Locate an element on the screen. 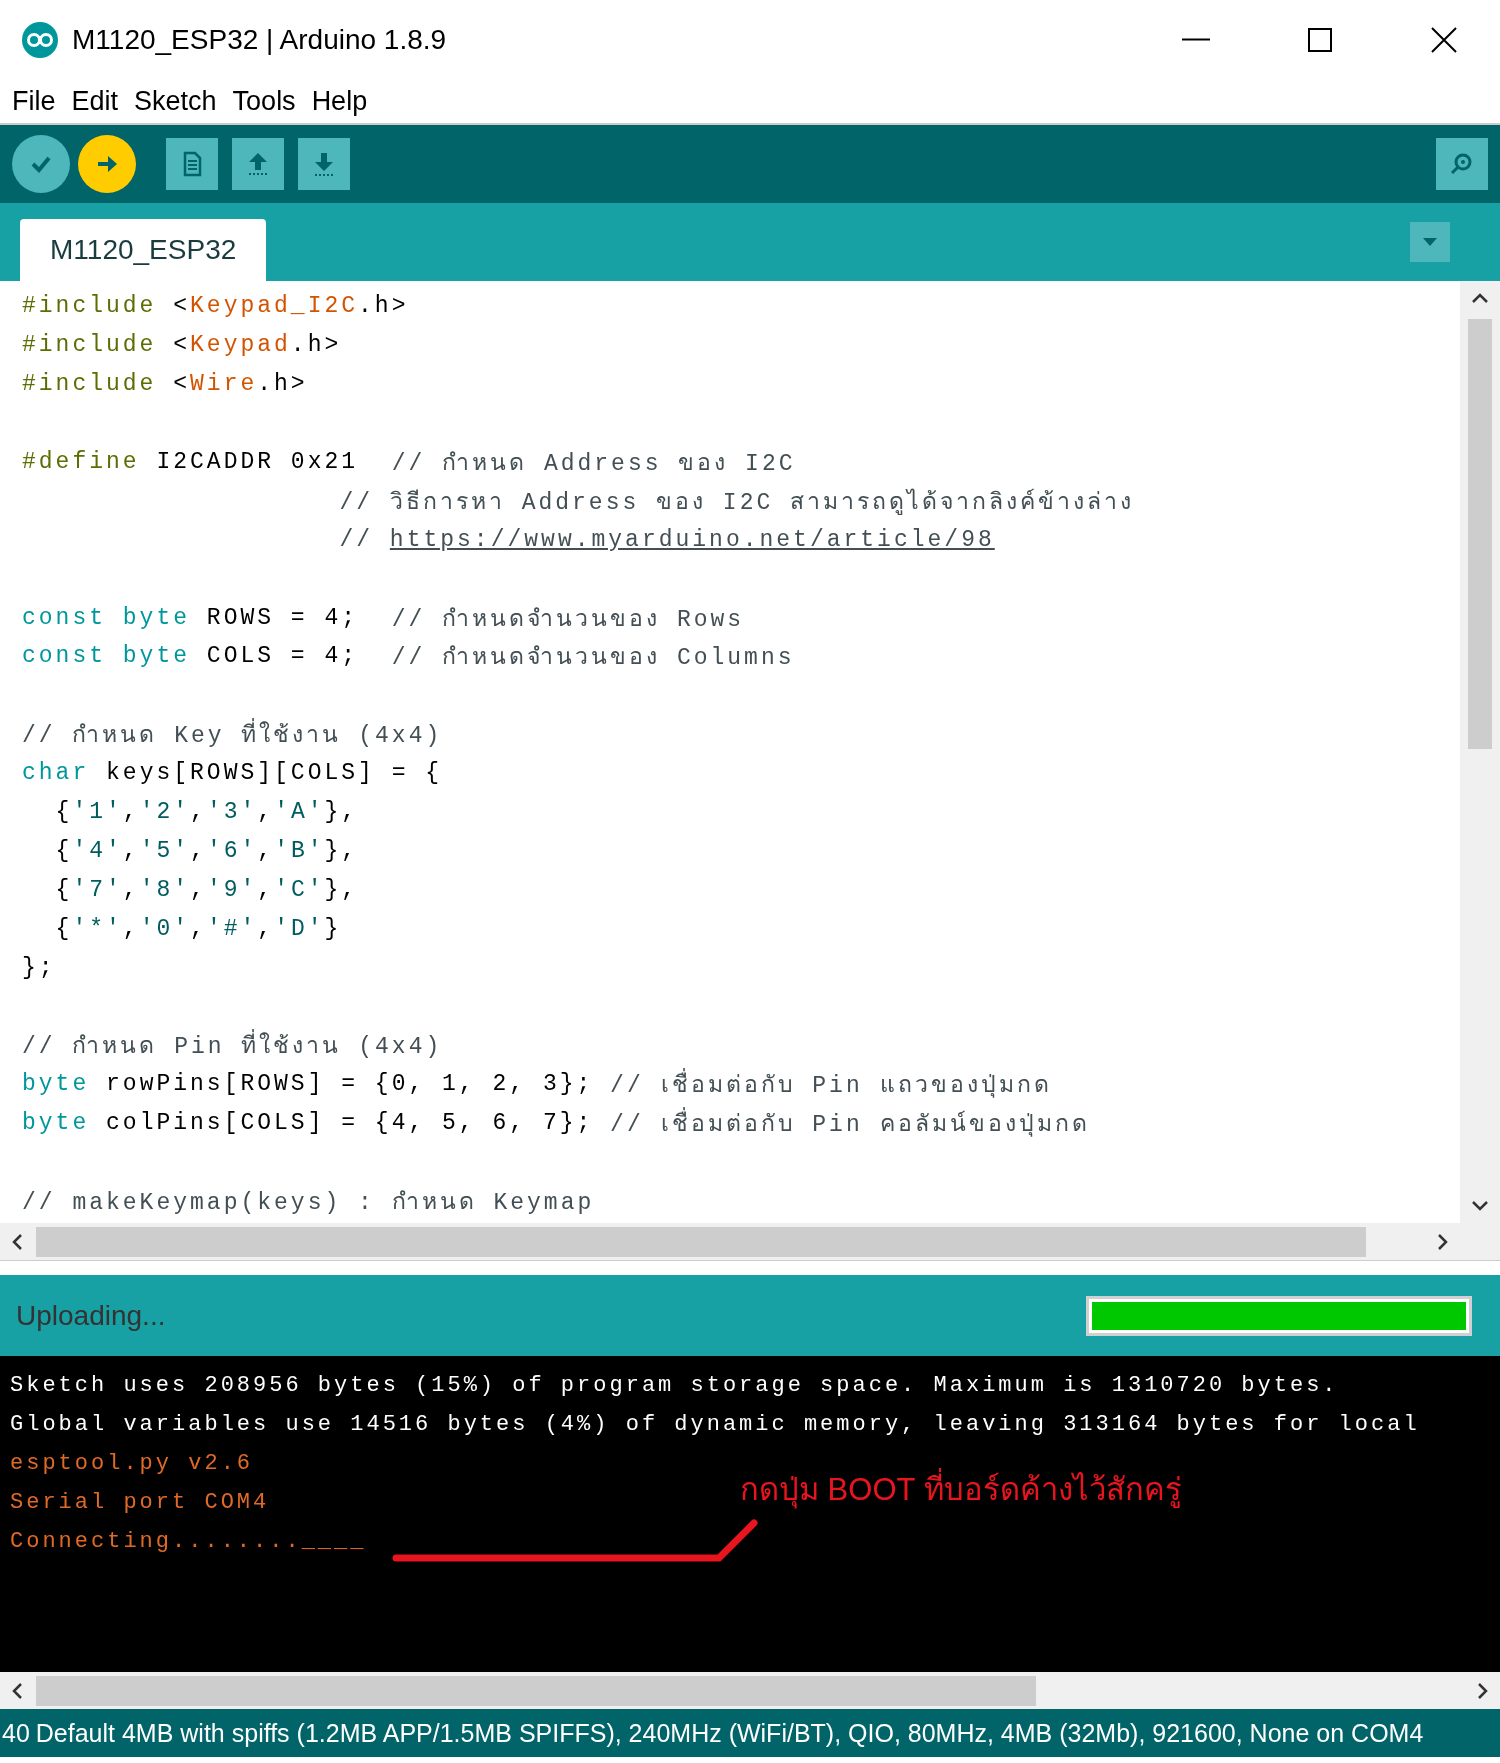 This screenshot has width=1500, height=1763. code-text: '6' is located at coordinates (232, 850).